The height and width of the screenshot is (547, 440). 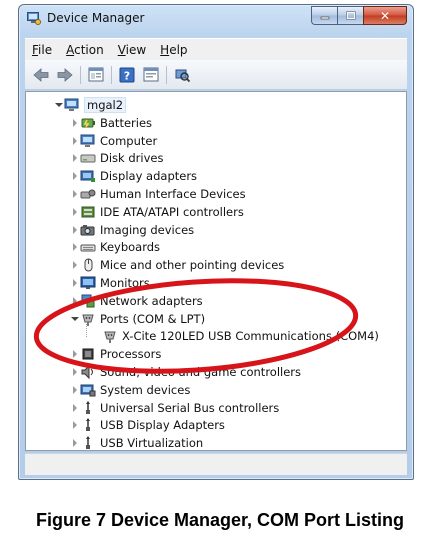 I want to click on tree-category-node: Network adapters, so click(x=136, y=301).